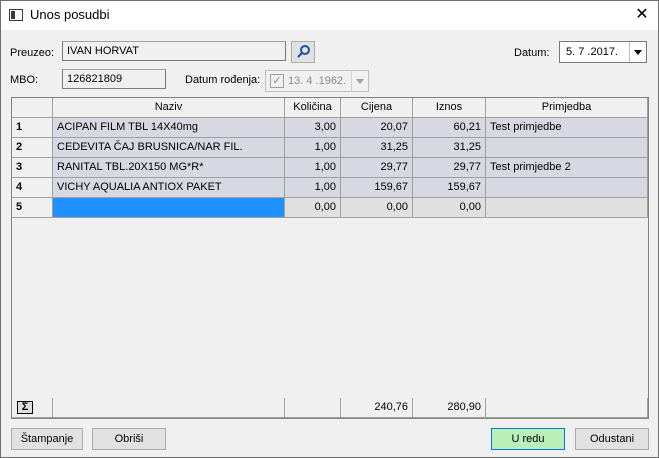 This screenshot has width=659, height=458. Describe the element at coordinates (32, 208) in the screenshot. I see `row-number: 5` at that location.